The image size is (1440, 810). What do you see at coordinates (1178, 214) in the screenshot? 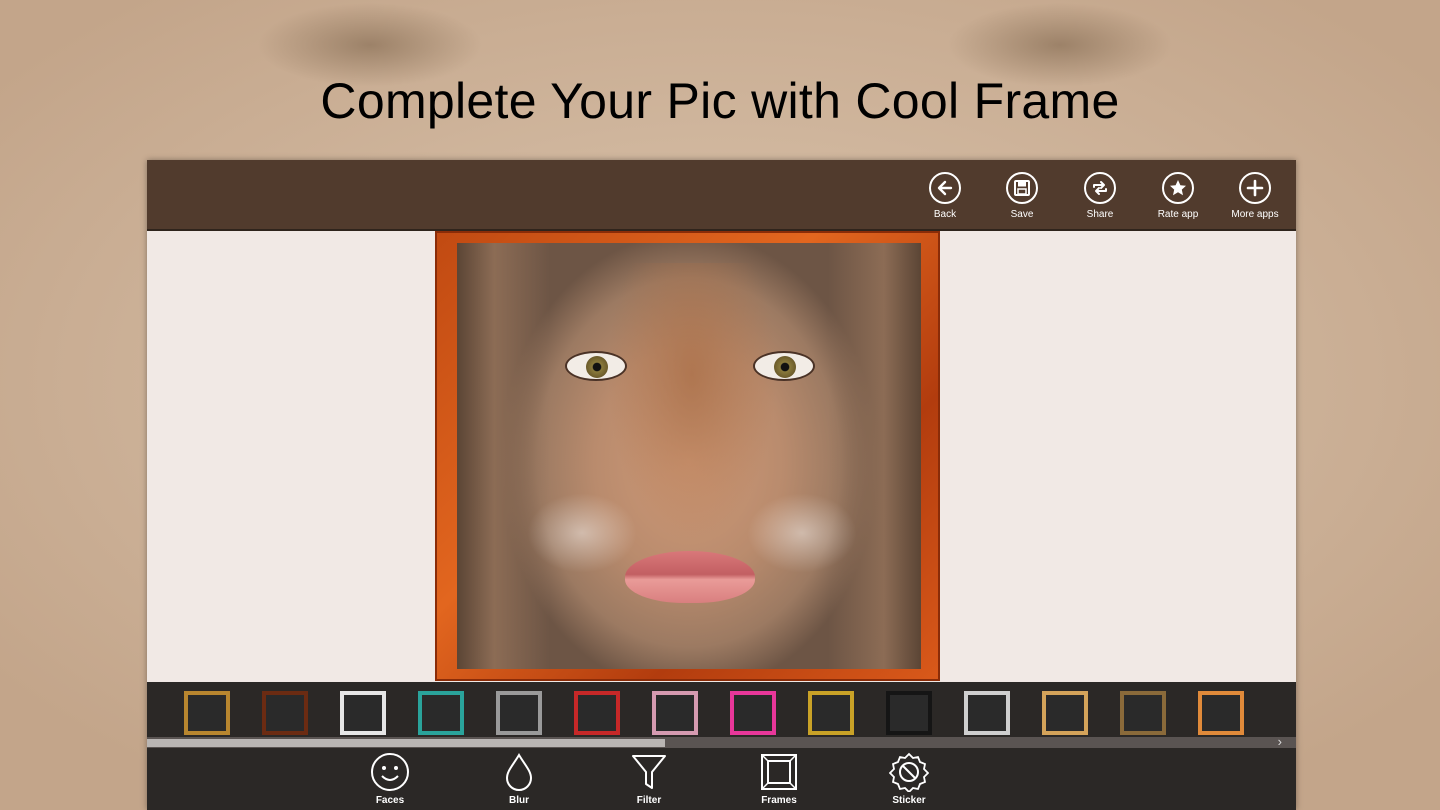
I see `rate-app-label: Rate app` at bounding box center [1178, 214].